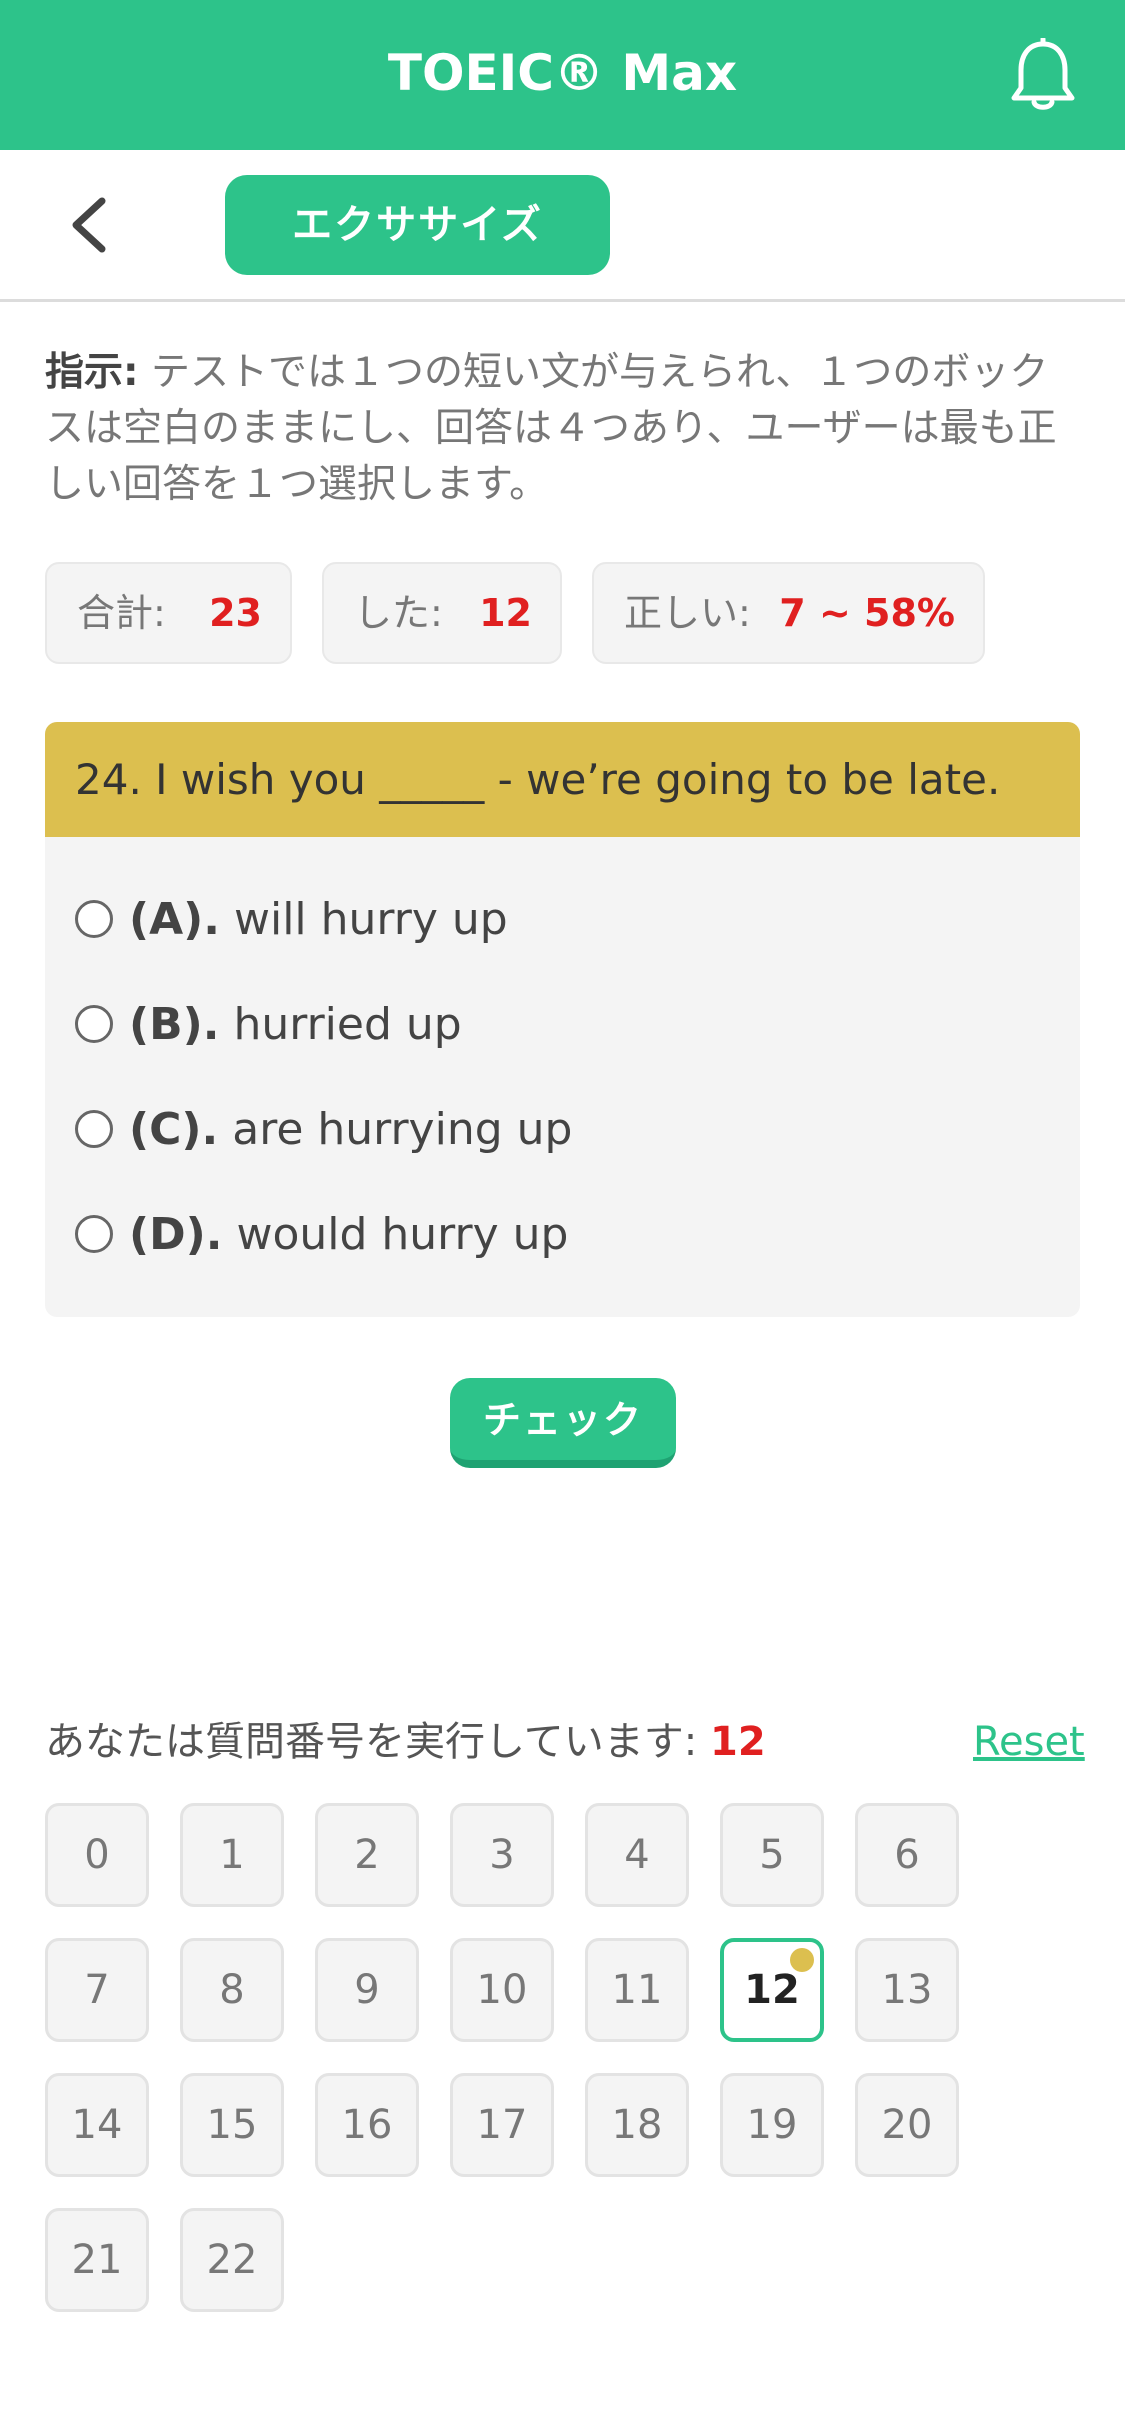 The width and height of the screenshot is (1125, 2436). What do you see at coordinates (121, 613) in the screenshot?
I see `stat-total-label: 合計:` at bounding box center [121, 613].